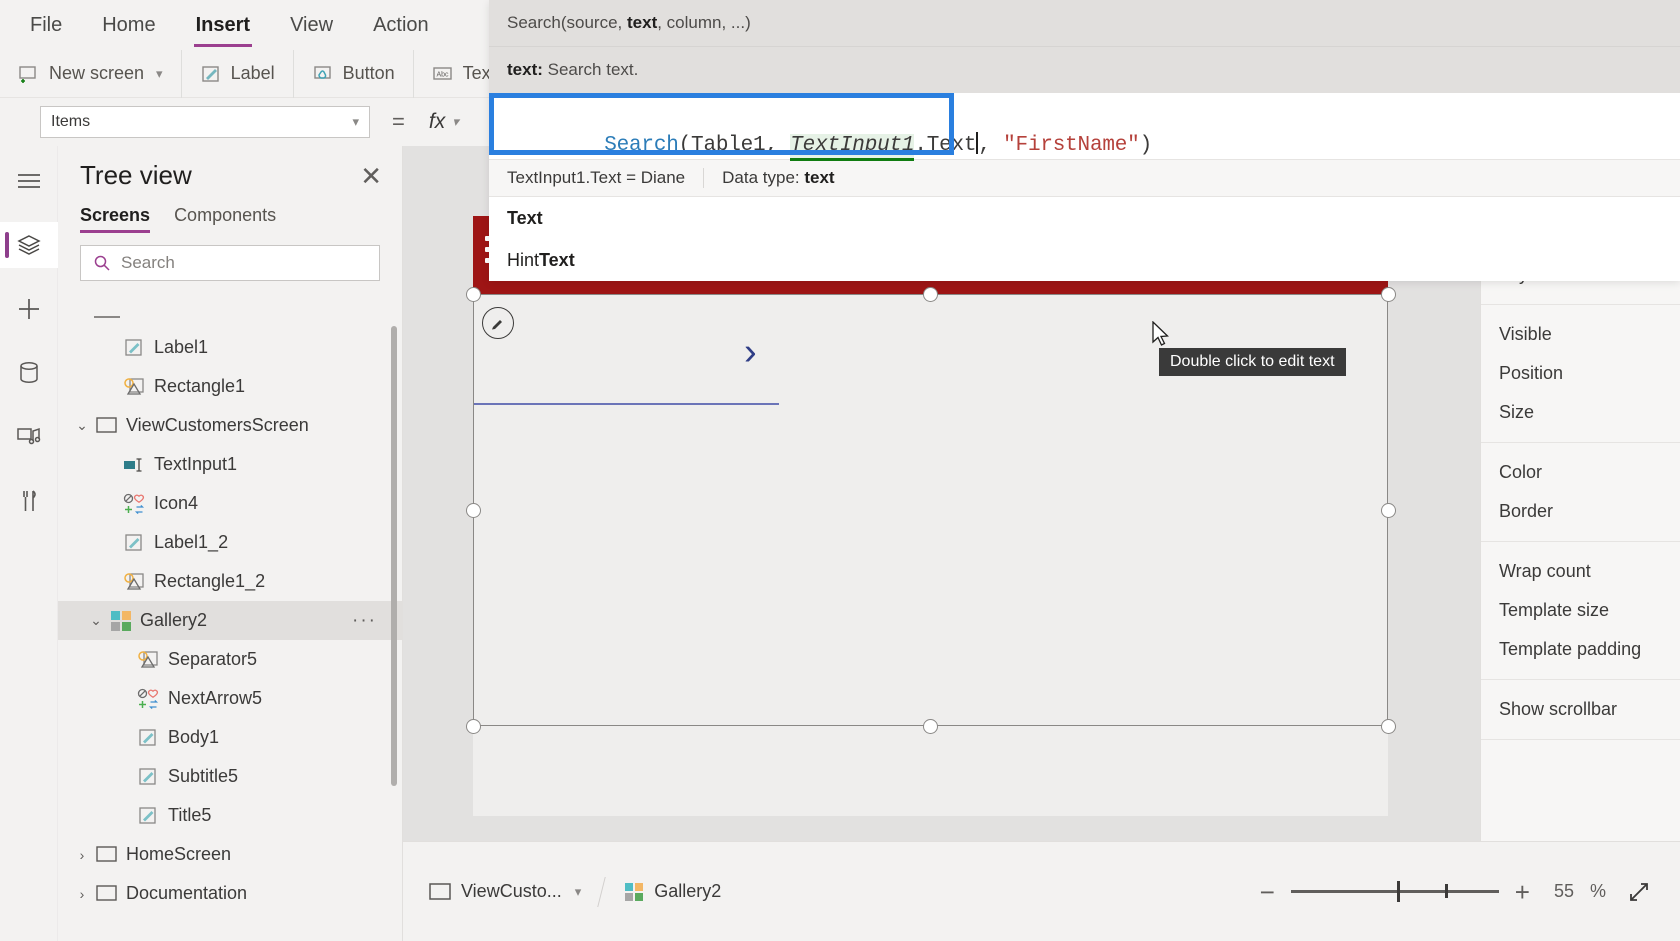  I want to click on menu-item-view: View, so click(311, 25).